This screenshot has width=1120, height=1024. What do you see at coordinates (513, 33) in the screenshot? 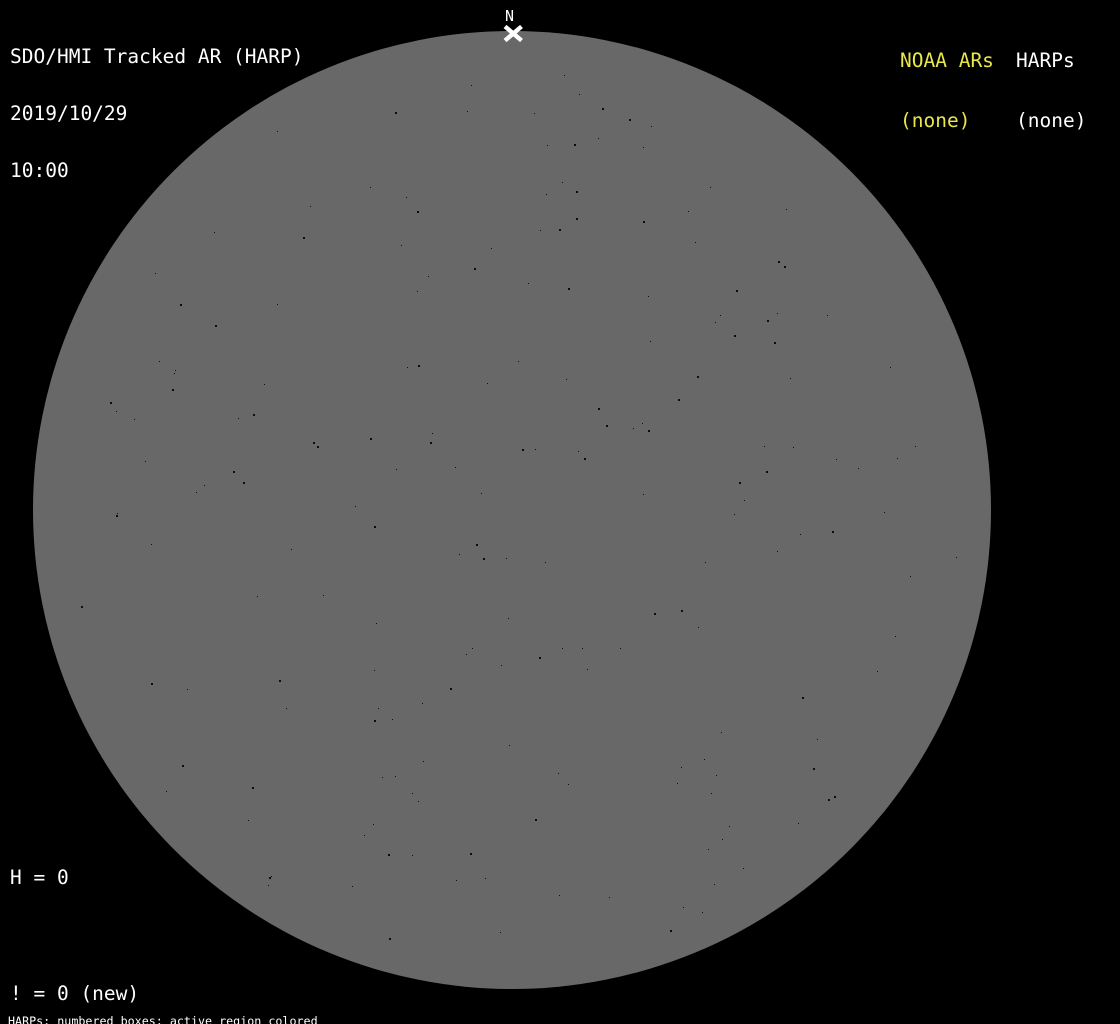
I see `north-cross-icon` at bounding box center [513, 33].